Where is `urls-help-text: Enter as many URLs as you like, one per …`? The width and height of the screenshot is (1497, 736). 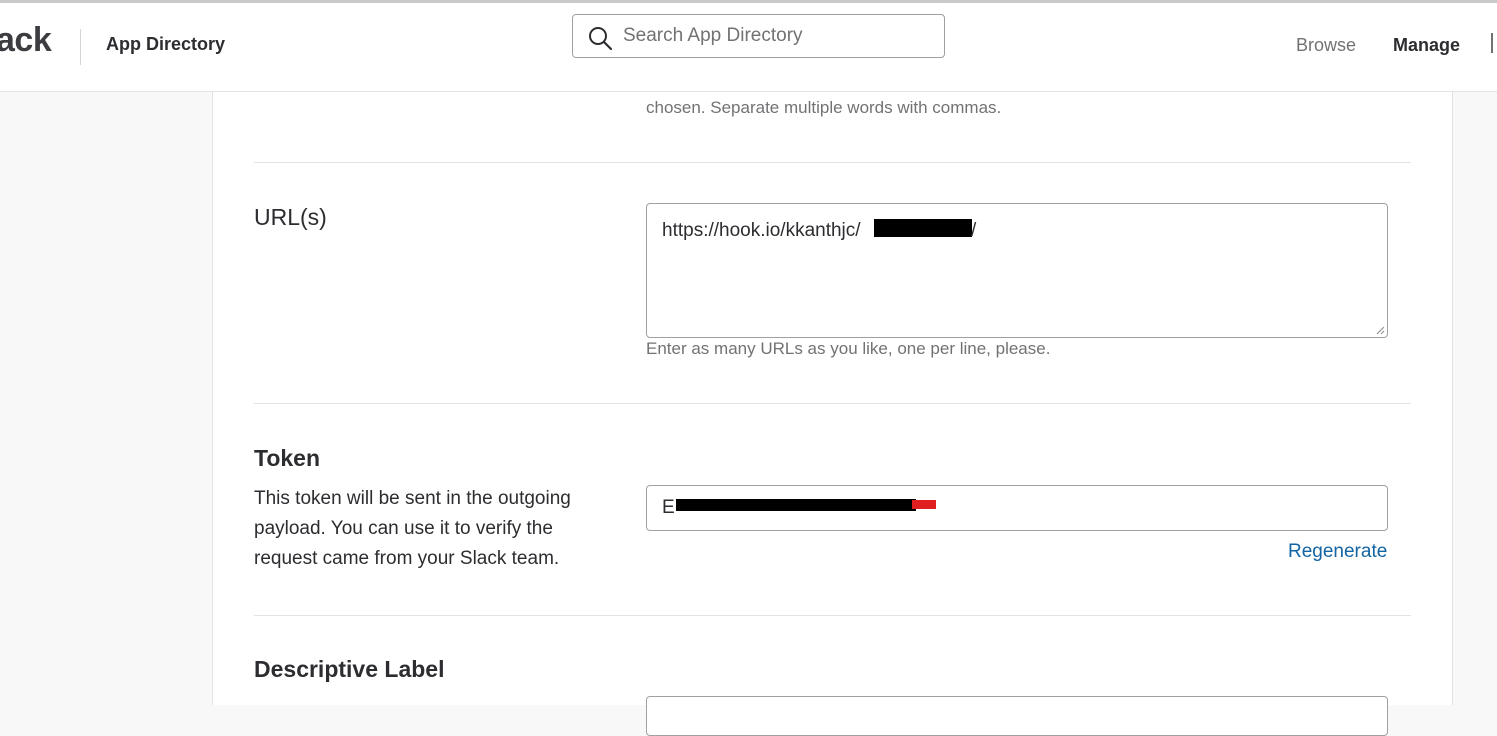 urls-help-text: Enter as many URLs as you like, one per … is located at coordinates (848, 348).